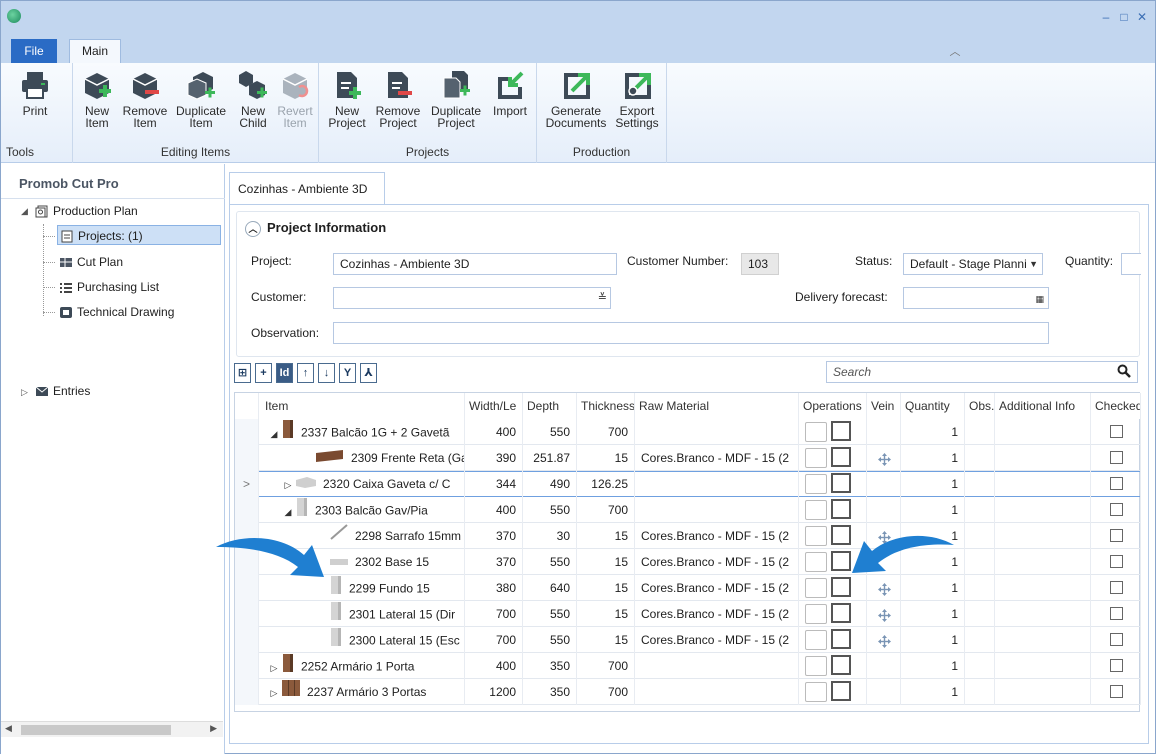 The image size is (1156, 754). I want to click on tree-item-production-plan: Production Plan, so click(86, 211).